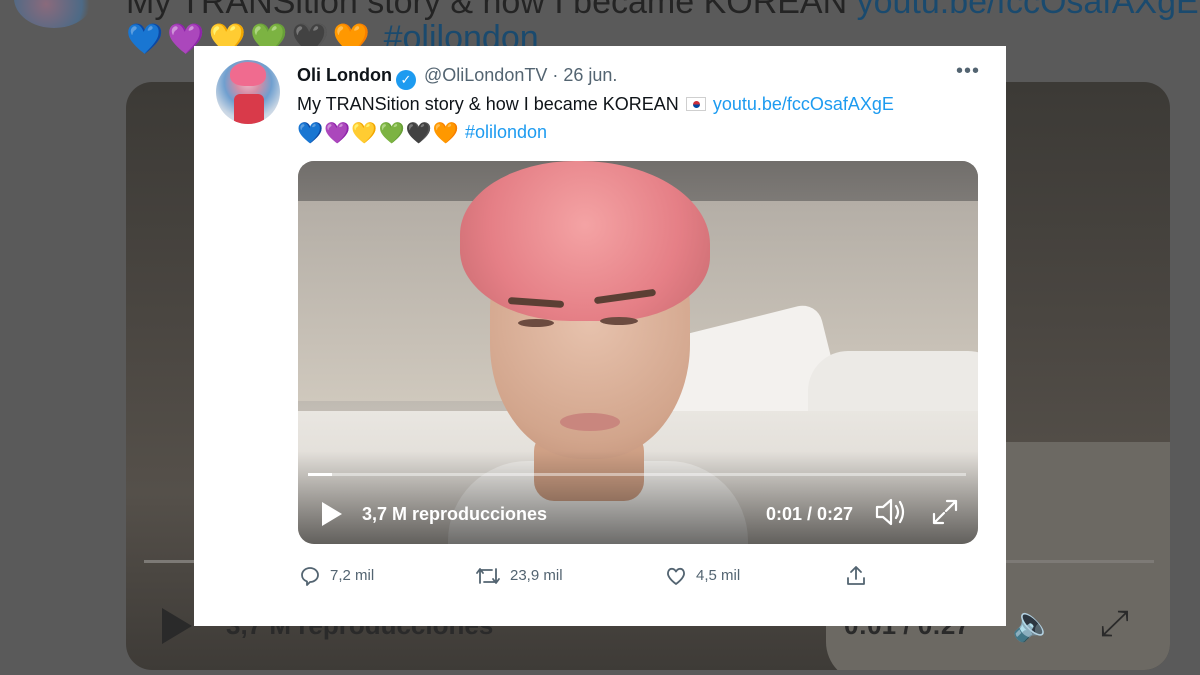  I want to click on green-heart-icon: 💚, so click(391, 133).